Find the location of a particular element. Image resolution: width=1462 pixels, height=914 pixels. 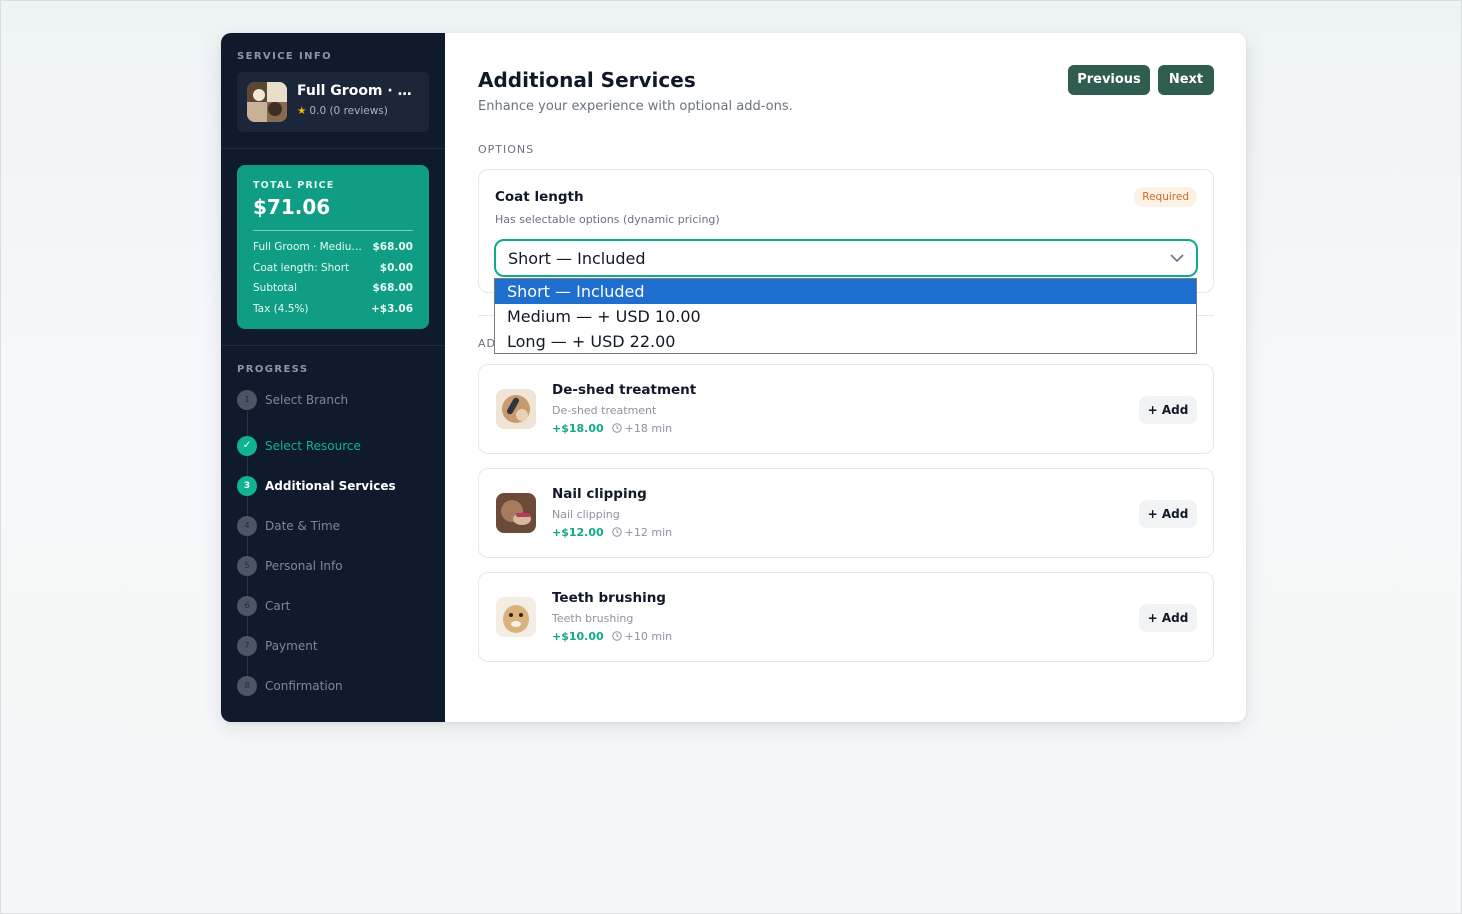

service-summary: Full Groom · Me... ★0.0 (0 reviews) is located at coordinates (333, 102).